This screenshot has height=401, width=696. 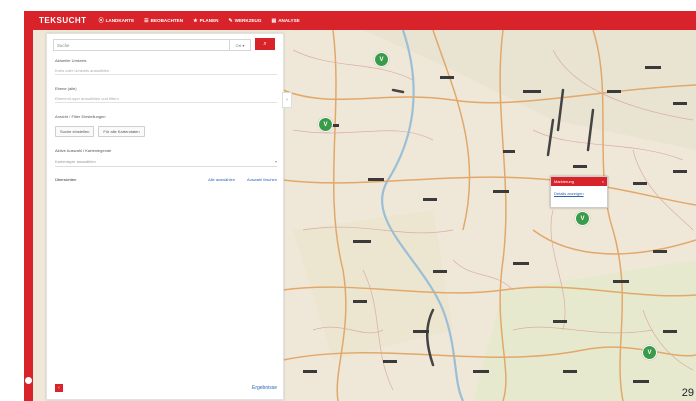 I want to click on close-icon: ×, so click(x=603, y=181).